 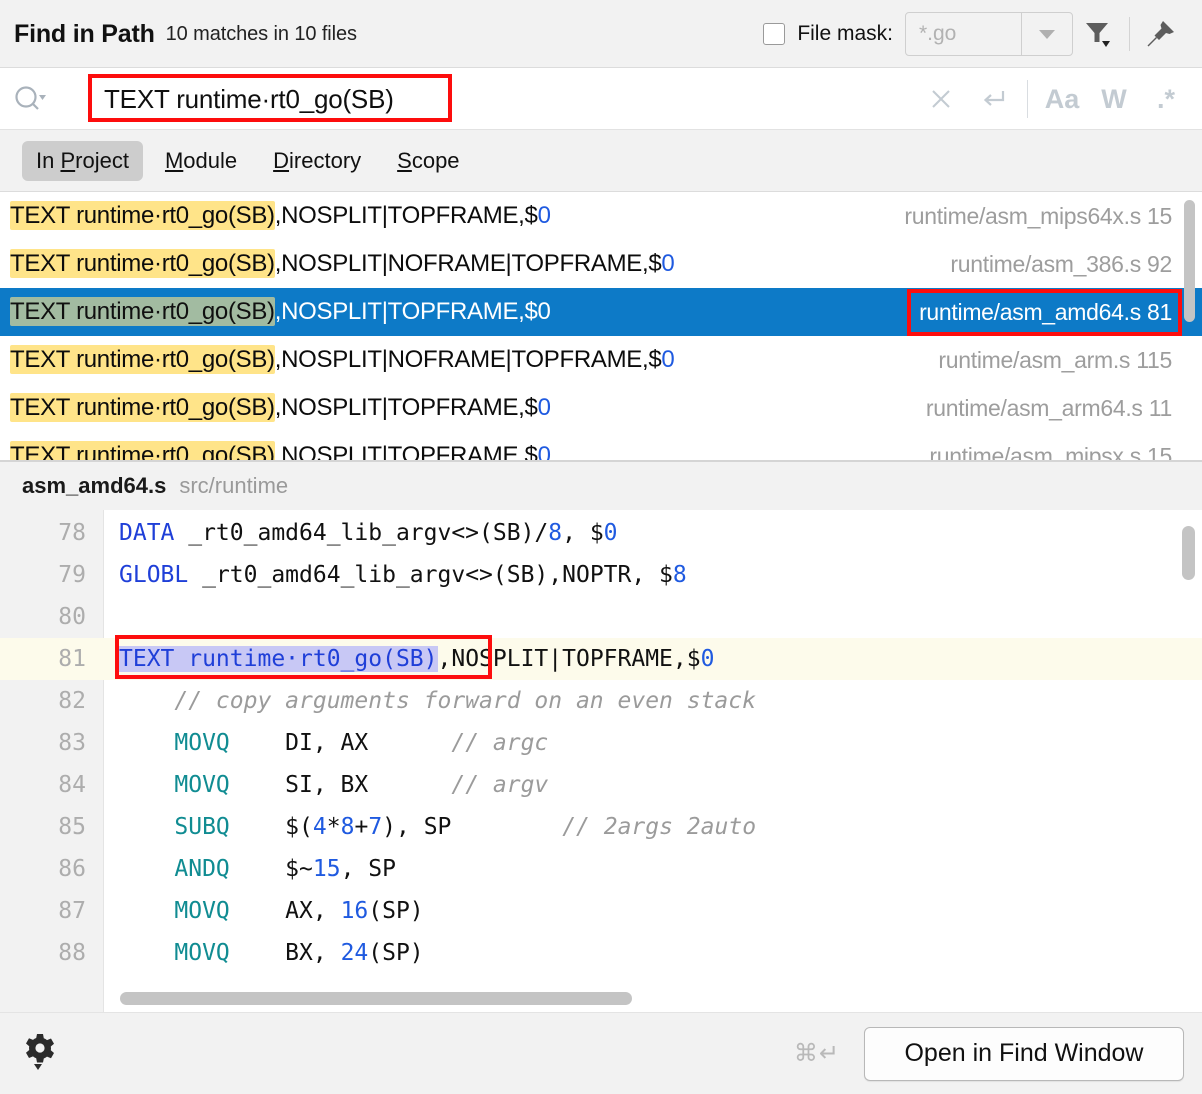 I want to click on line-number: 83, so click(x=72, y=743).